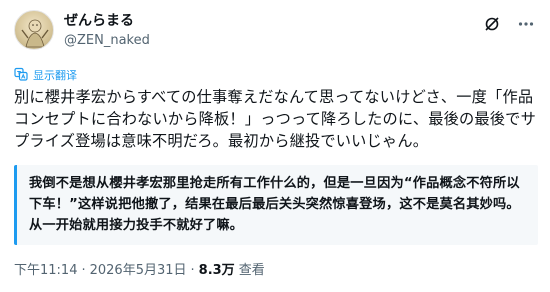  I want to click on display-name: ぜんらまる, so click(107, 21).